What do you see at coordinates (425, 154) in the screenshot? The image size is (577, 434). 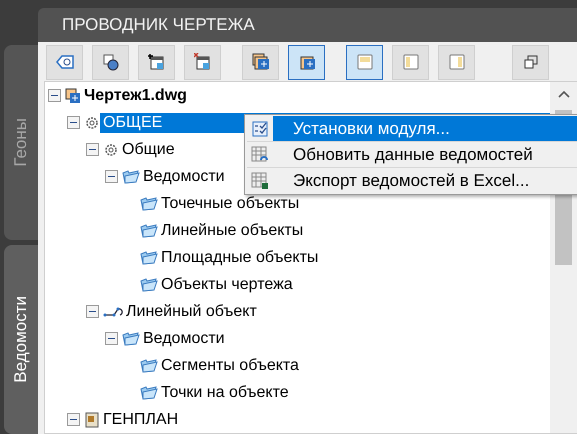 I see `menu-item: Обновить данные ведомостей` at bounding box center [425, 154].